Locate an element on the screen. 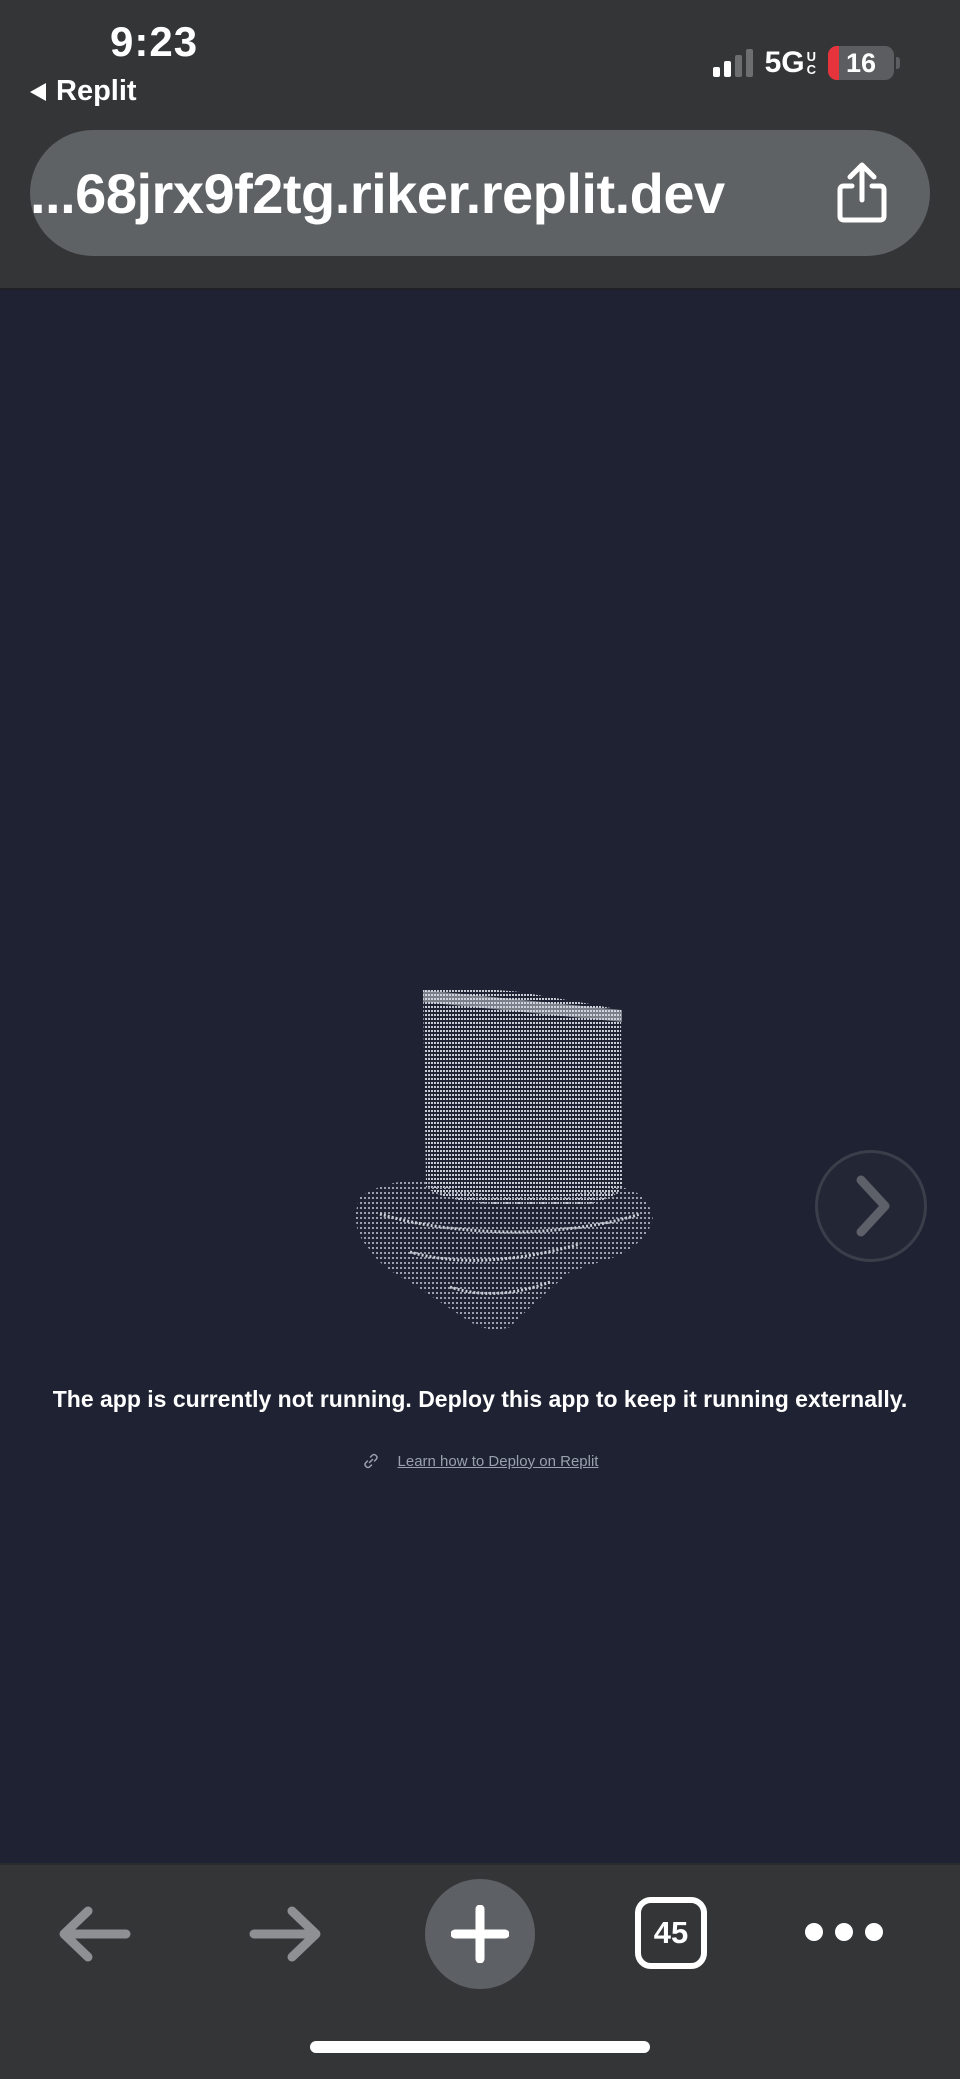 This screenshot has height=2079, width=960. plus-icon is located at coordinates (480, 1934).